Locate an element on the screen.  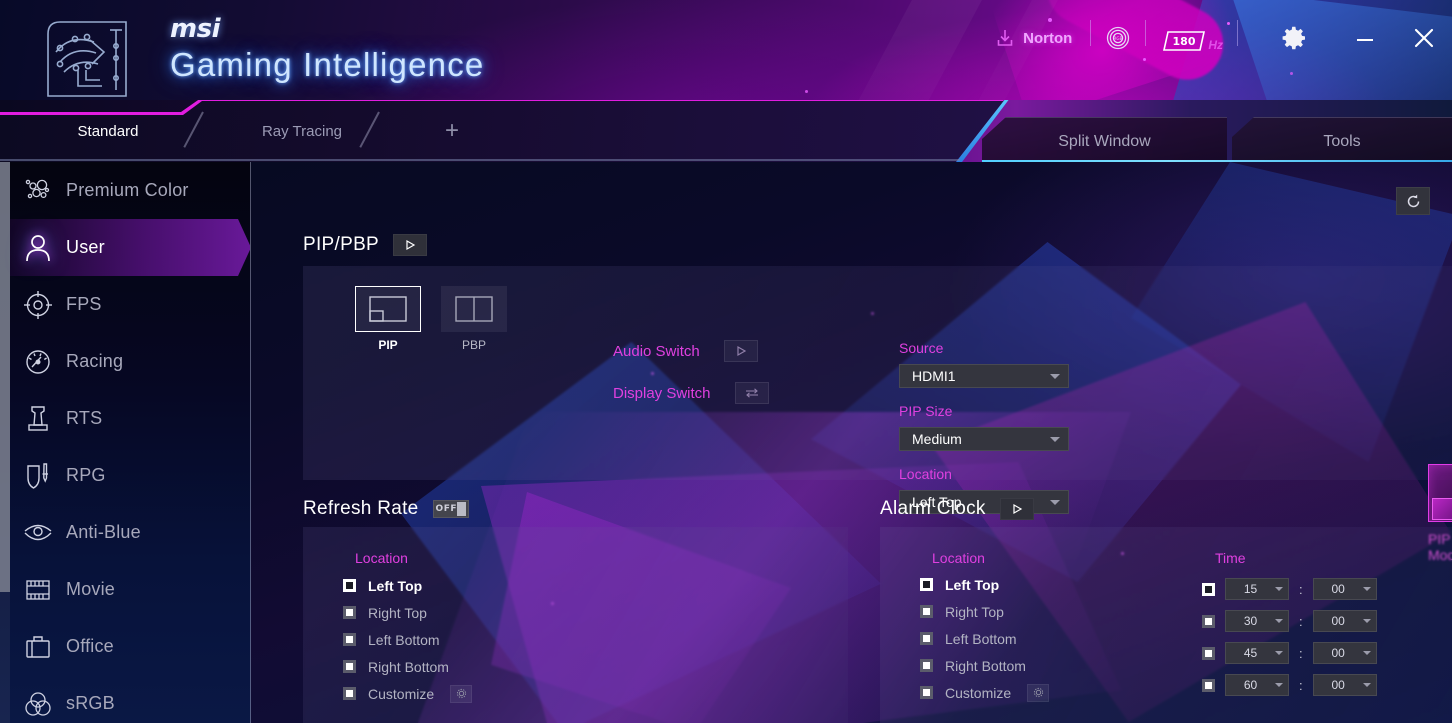
rgb-mystic-light-icon: RGB is located at coordinates (1118, 38).